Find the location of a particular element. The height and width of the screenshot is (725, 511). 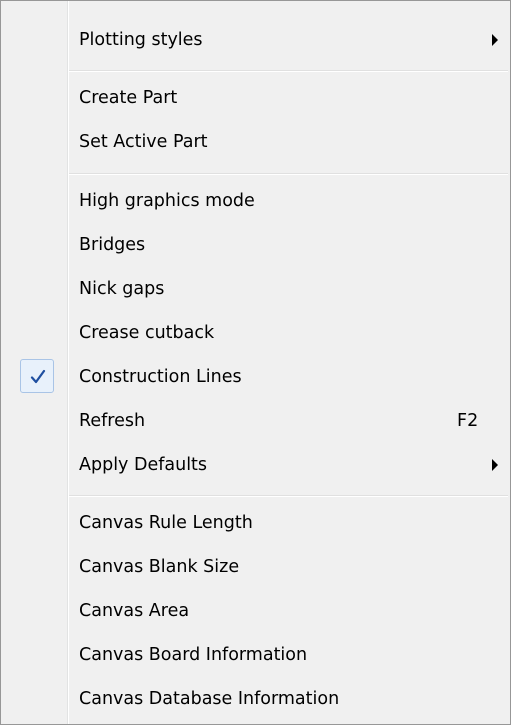

menu-item-apply-defaults: Apply Defaults is located at coordinates (255, 465).